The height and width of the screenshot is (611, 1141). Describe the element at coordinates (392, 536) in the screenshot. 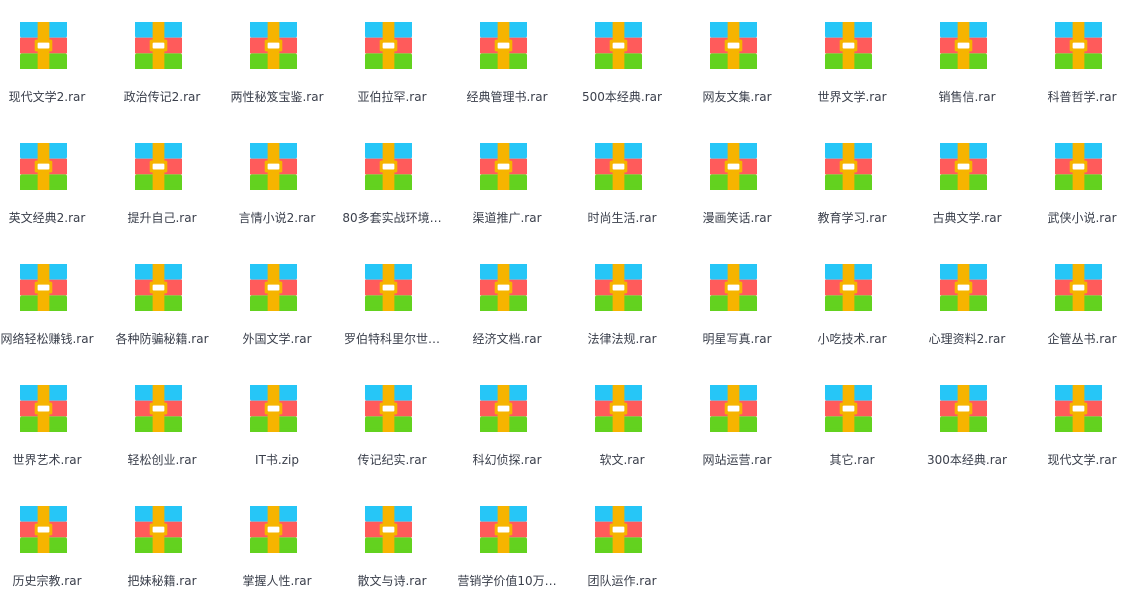

I see `file-item: 散文与诗.rar` at that location.